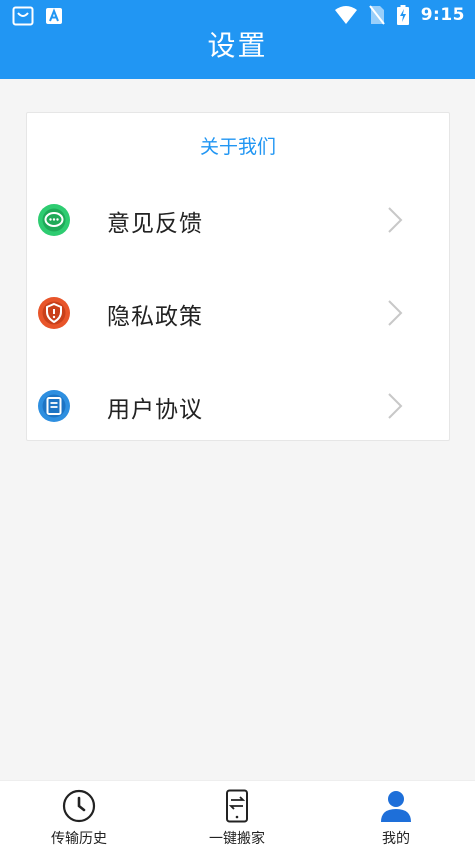  Describe the element at coordinates (376, 15) in the screenshot. I see `no-sim-icon` at that location.